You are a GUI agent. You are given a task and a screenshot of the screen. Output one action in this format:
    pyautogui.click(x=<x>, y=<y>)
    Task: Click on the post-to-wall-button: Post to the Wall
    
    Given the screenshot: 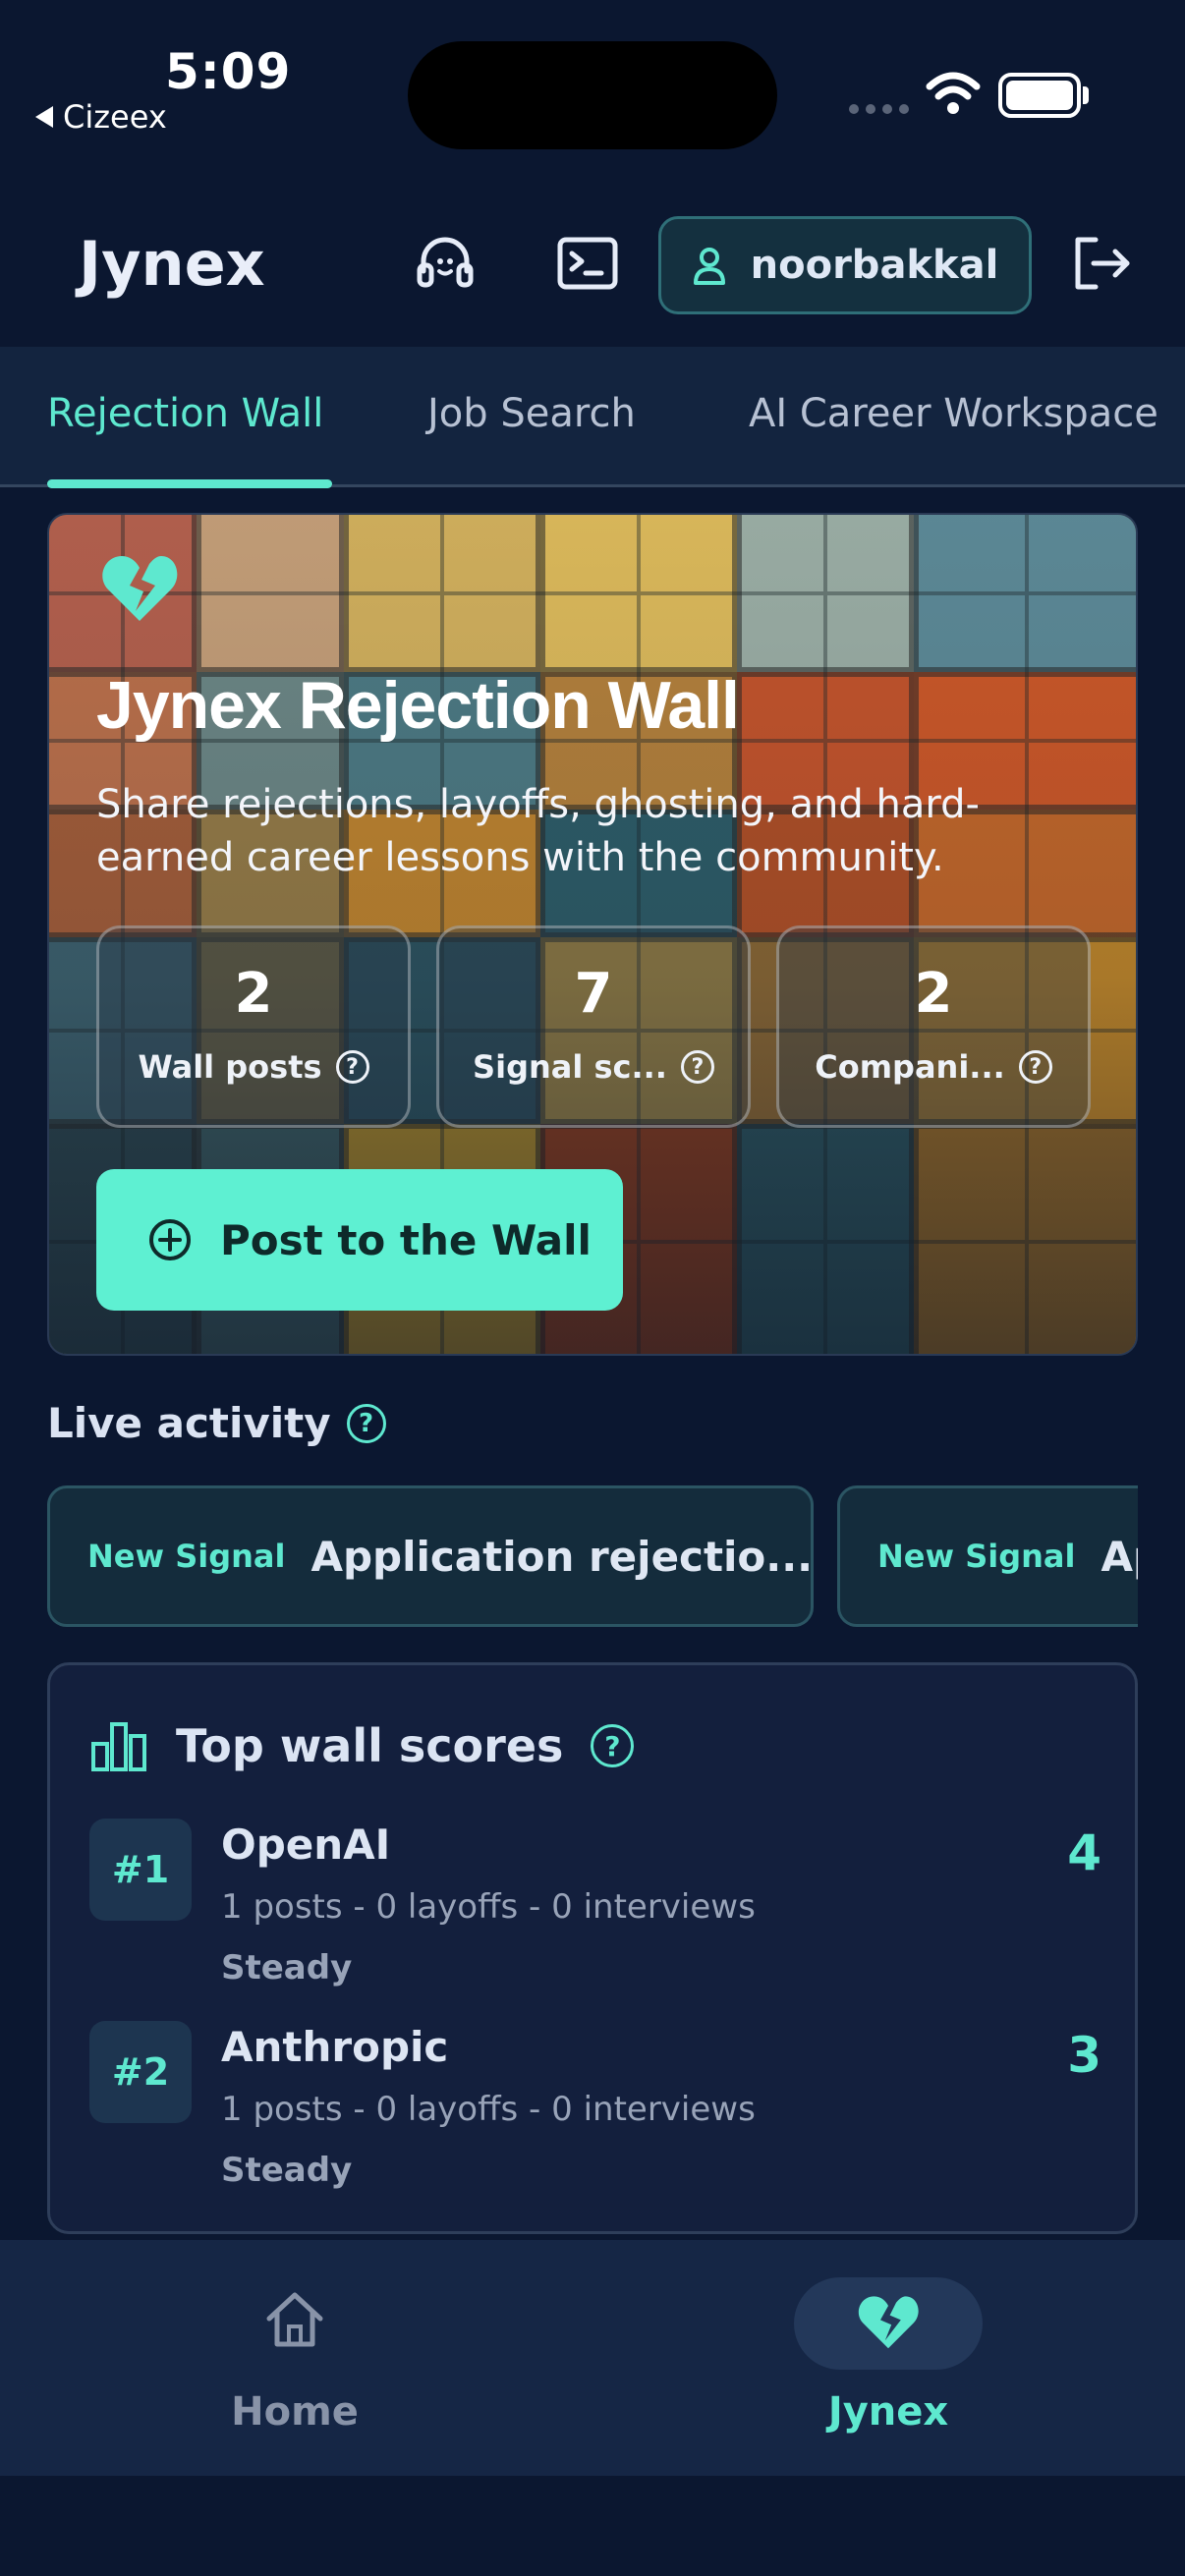 What is the action you would take?
    pyautogui.click(x=359, y=1240)
    